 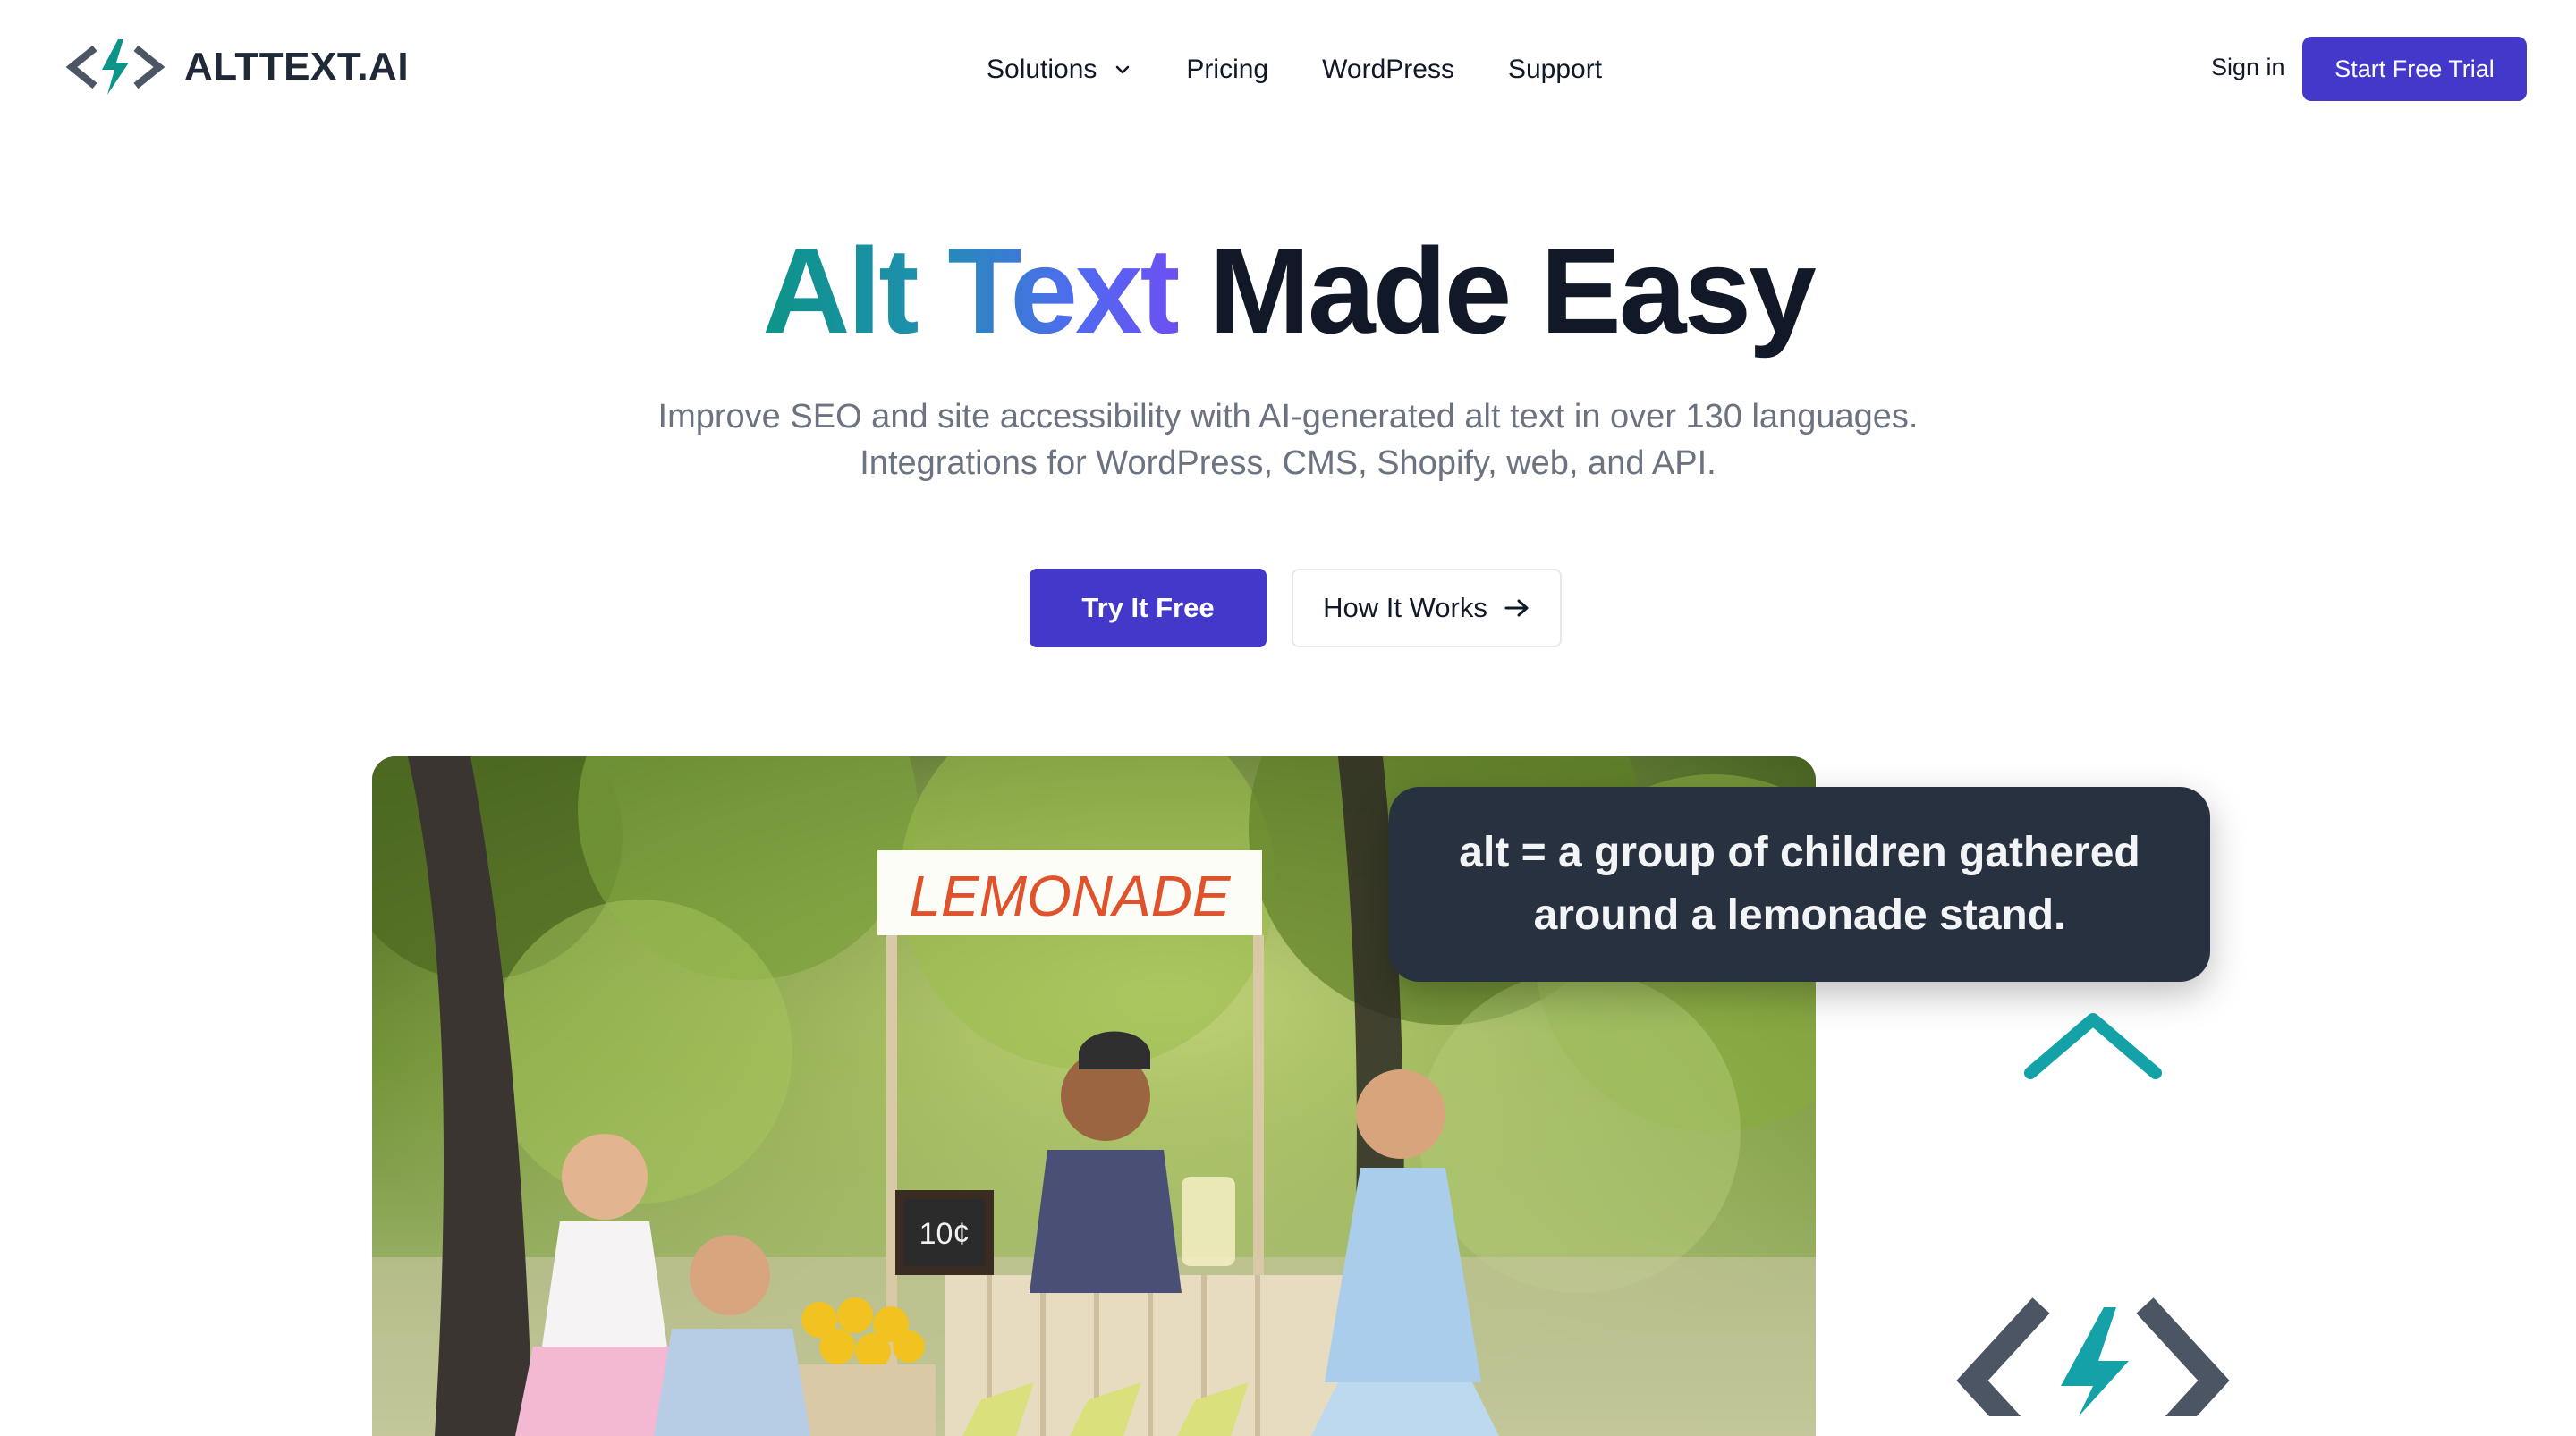 I want to click on hero-title-rest: Made Easy, so click(x=1512, y=291).